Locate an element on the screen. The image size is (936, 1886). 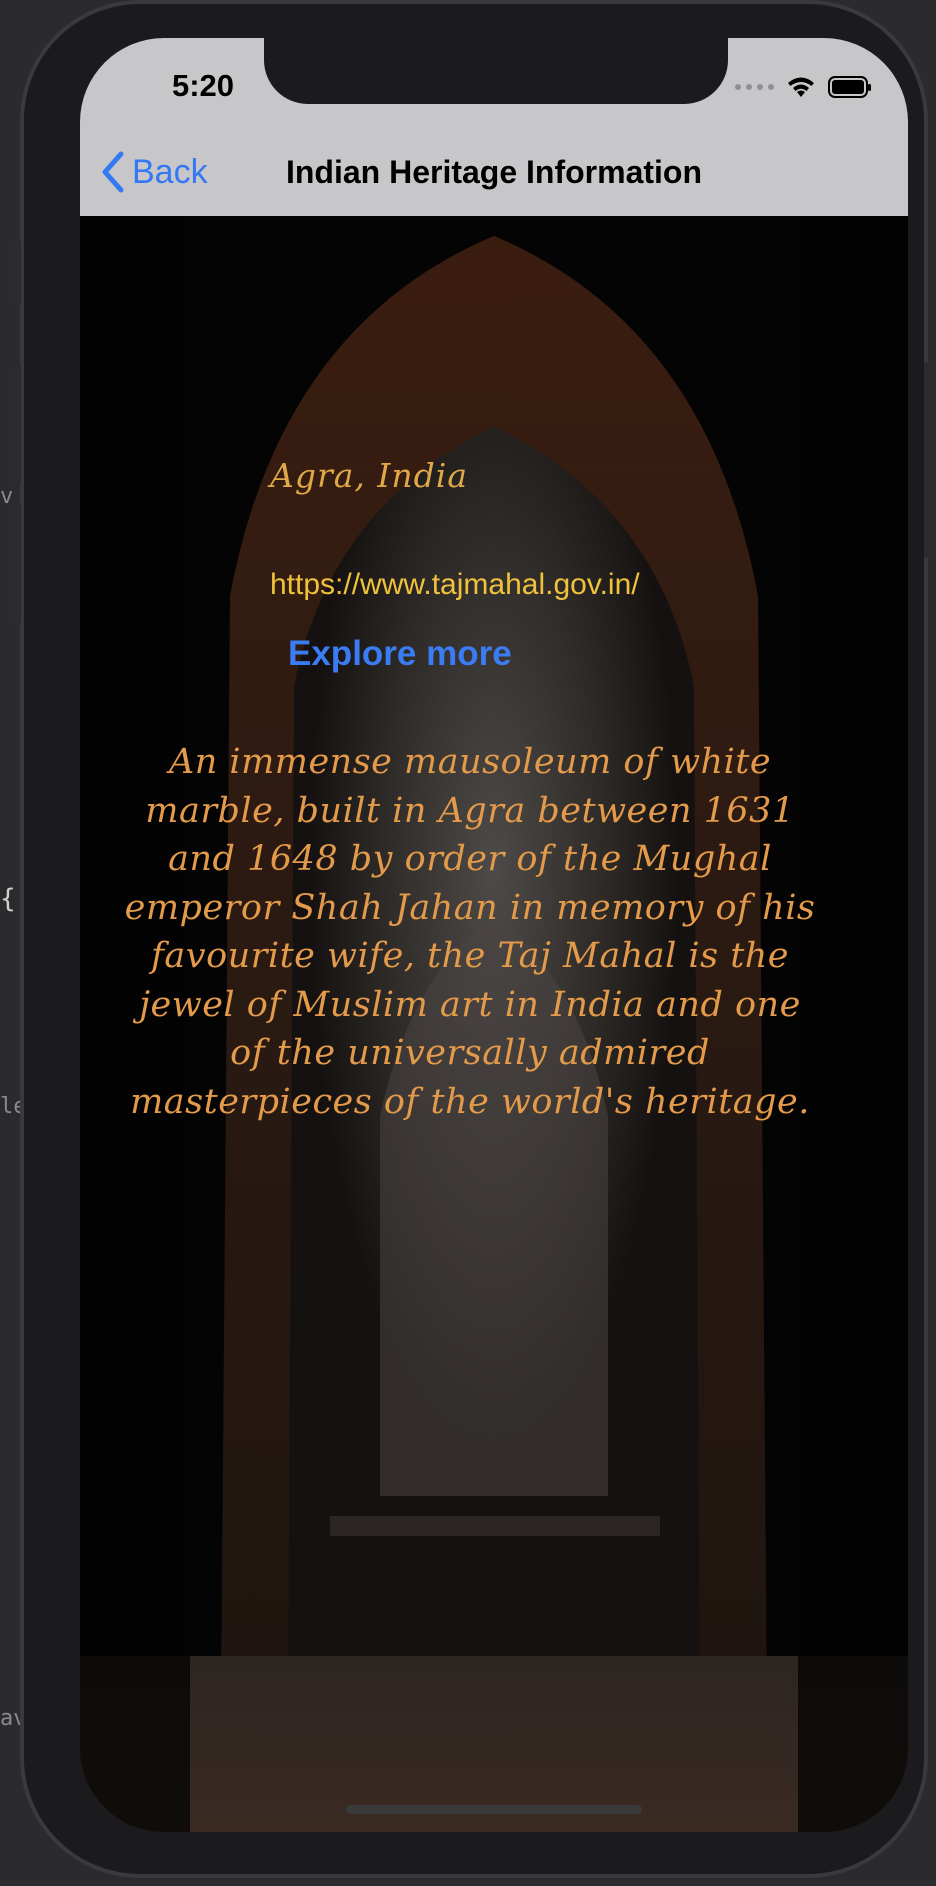
editor-code-fragment: { is located at coordinates (8, 899).